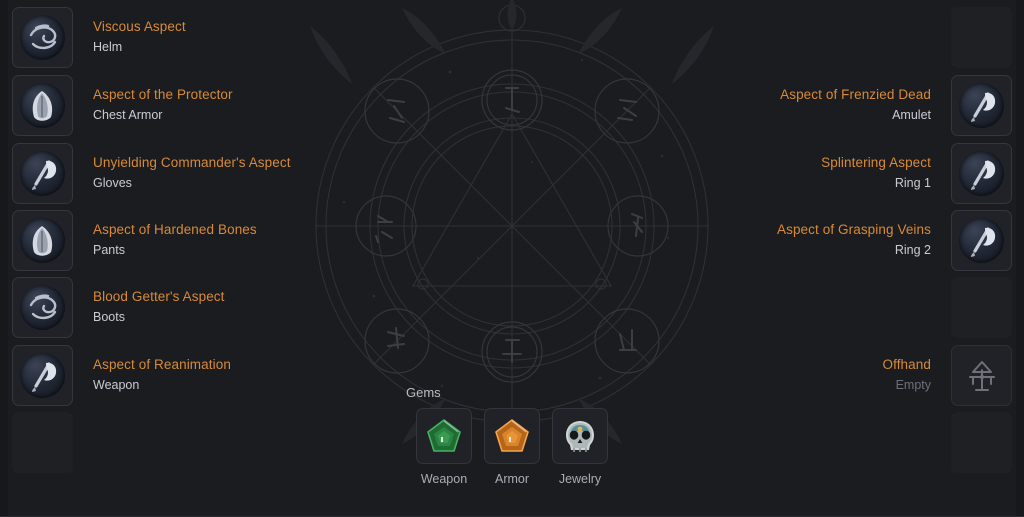  What do you see at coordinates (865, 105) in the screenshot?
I see `equipment-labels: Aspect of Frenzied Dead Amulet` at bounding box center [865, 105].